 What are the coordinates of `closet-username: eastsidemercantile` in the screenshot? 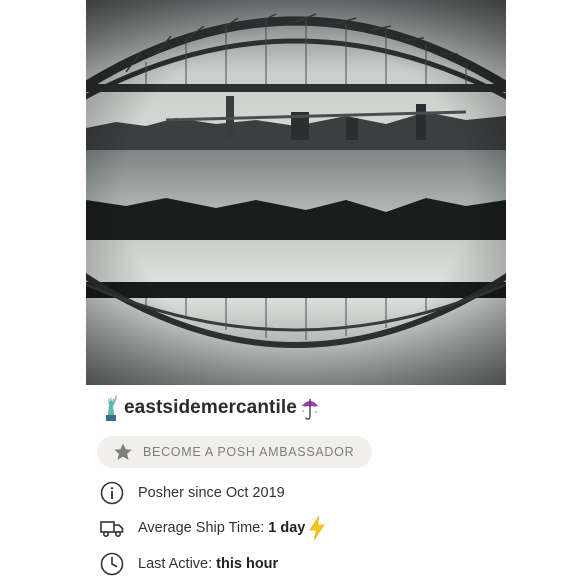 It's located at (210, 408).